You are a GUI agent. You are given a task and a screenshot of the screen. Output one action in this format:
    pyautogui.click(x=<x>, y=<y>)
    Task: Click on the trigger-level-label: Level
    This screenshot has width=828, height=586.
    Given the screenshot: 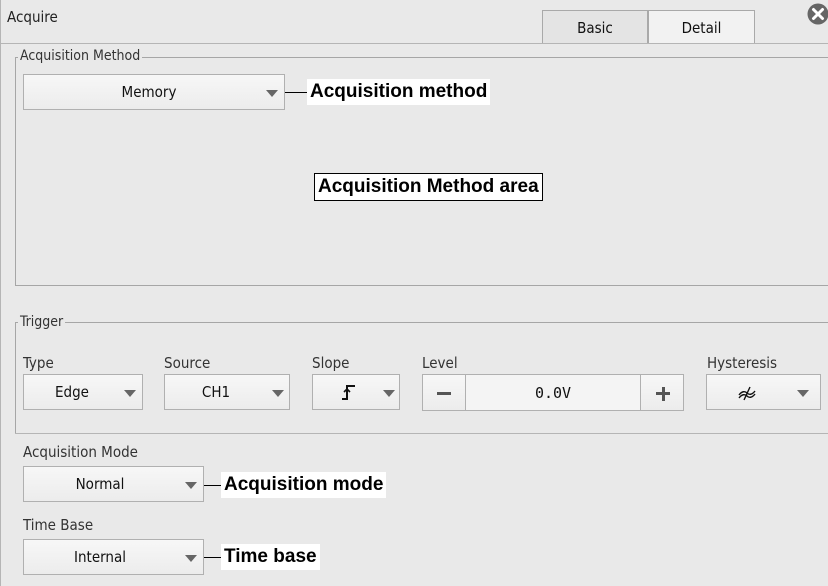 What is the action you would take?
    pyautogui.click(x=440, y=363)
    